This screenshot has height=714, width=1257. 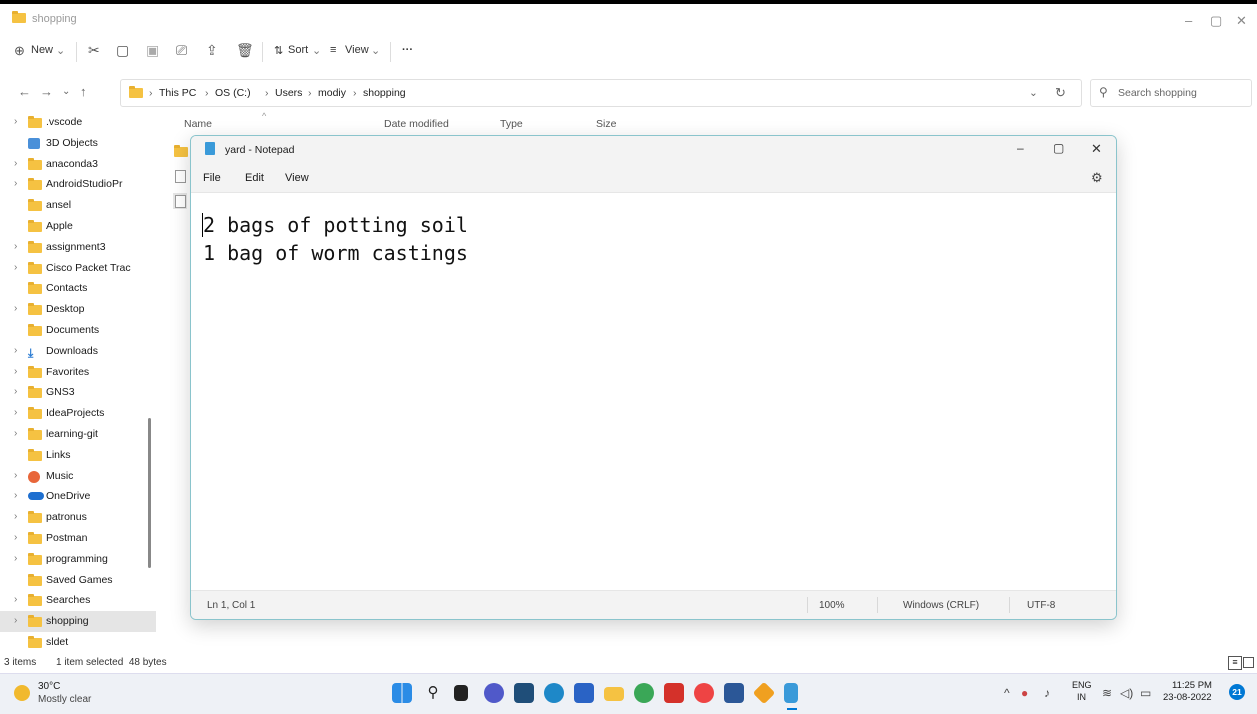 I want to click on sidebar-item: › patronus, so click(x=78, y=517).